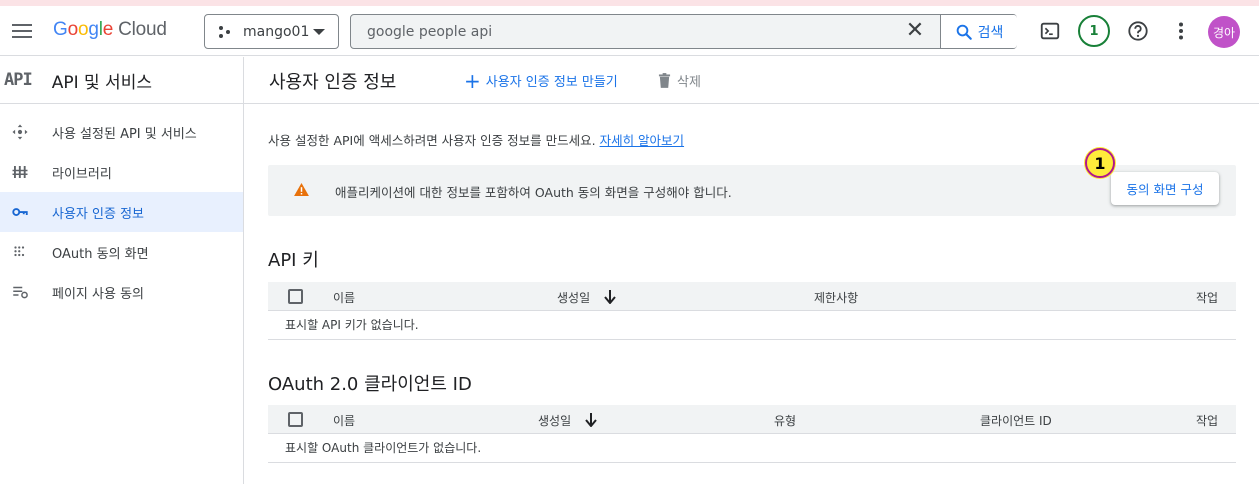 The image size is (1259, 484). What do you see at coordinates (1016, 420) in the screenshot?
I see `column-client-id: 클라이언트 ID` at bounding box center [1016, 420].